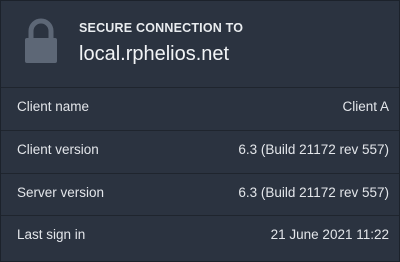  What do you see at coordinates (51, 234) in the screenshot?
I see `detail-label: Last sign in` at bounding box center [51, 234].